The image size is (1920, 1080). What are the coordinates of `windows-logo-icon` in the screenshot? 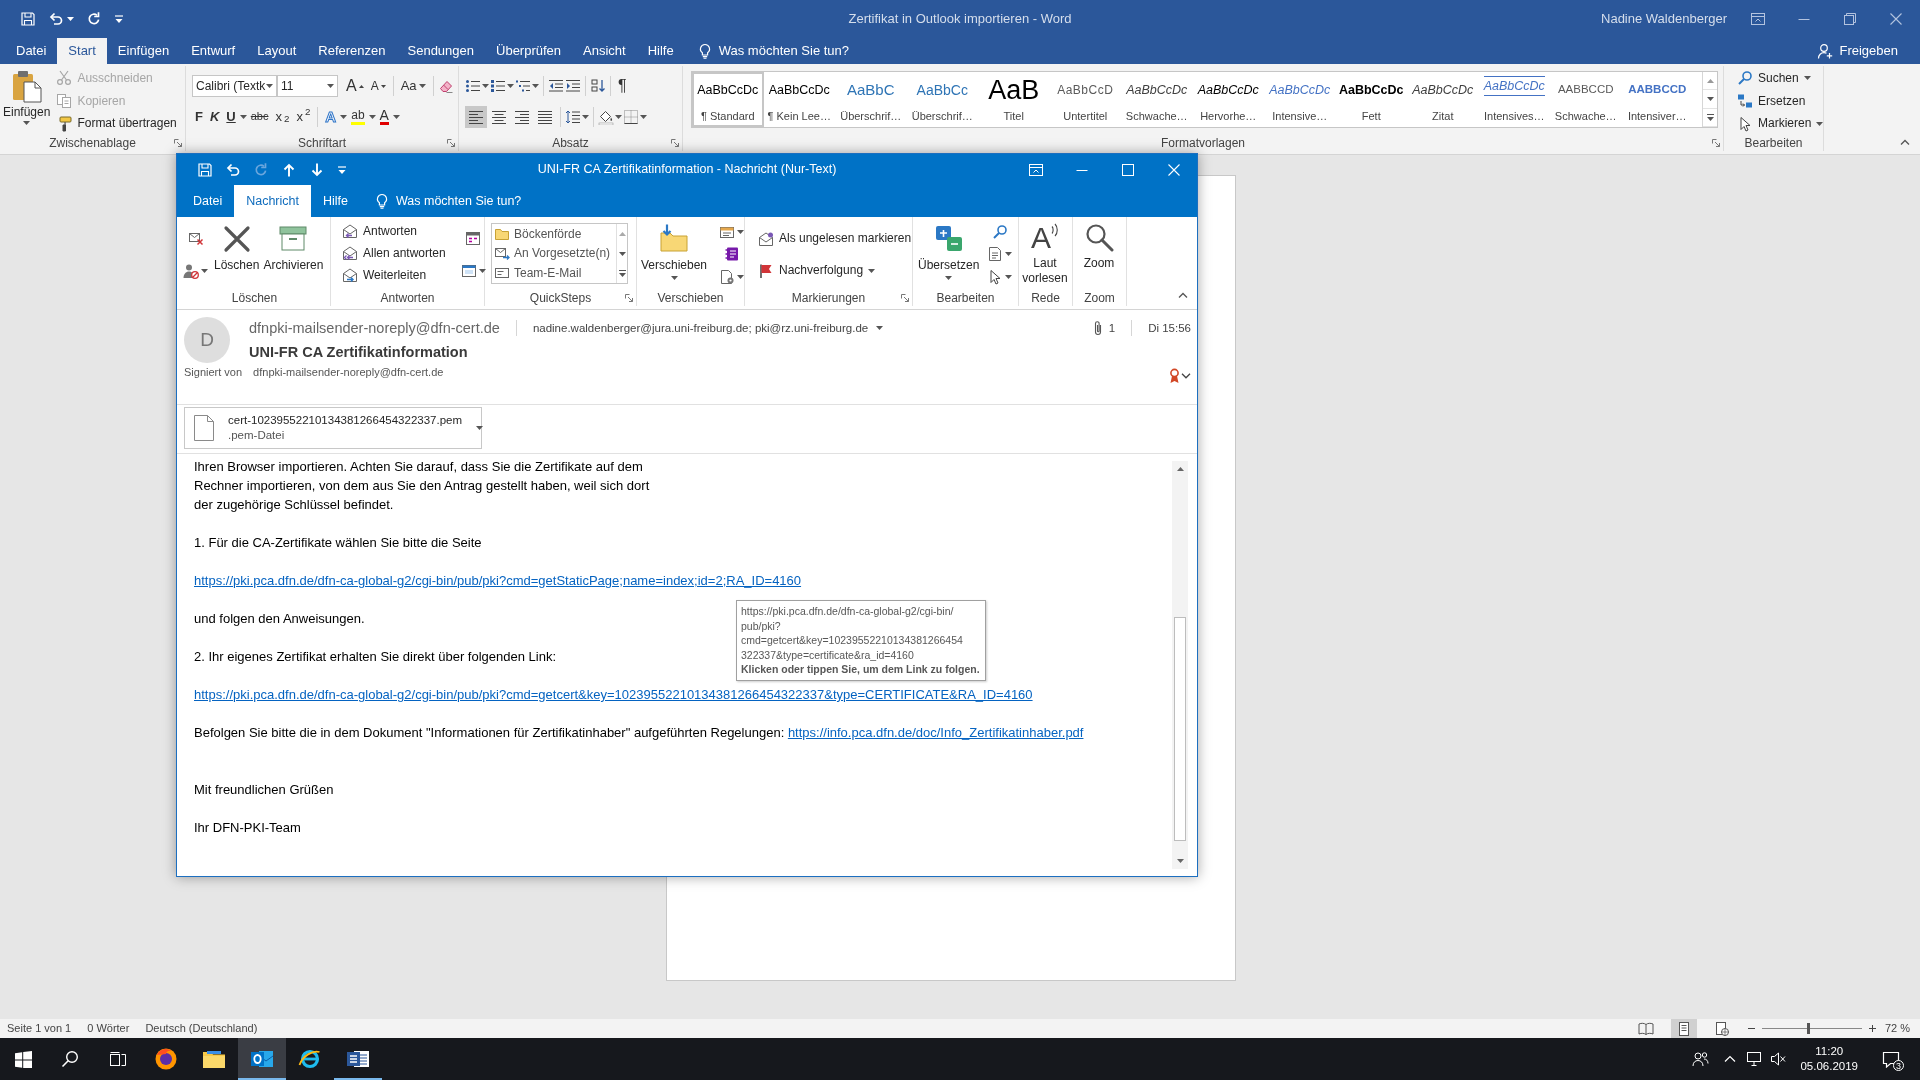 It's located at (23, 1059).